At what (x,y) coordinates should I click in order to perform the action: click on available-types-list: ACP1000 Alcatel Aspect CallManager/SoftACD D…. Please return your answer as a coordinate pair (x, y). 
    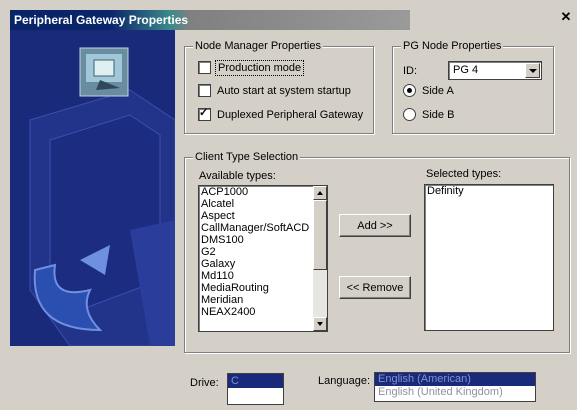
    Looking at the image, I should click on (263, 258).